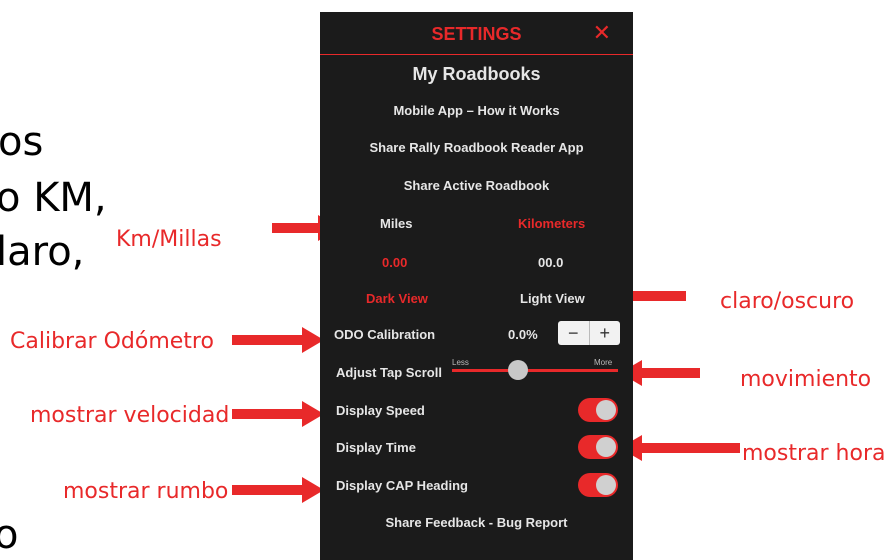 This screenshot has height=560, width=884. I want to click on kilometers-option: Kilometers, so click(551, 223).